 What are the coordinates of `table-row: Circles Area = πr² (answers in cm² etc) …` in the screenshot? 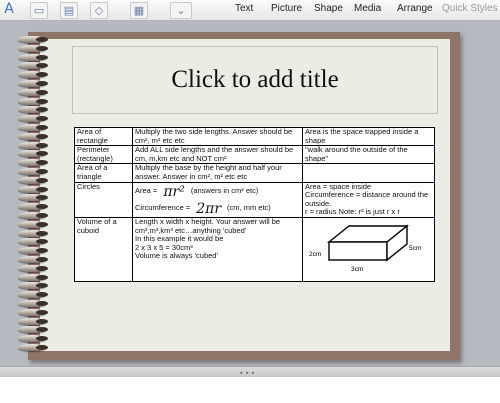 It's located at (254, 199).